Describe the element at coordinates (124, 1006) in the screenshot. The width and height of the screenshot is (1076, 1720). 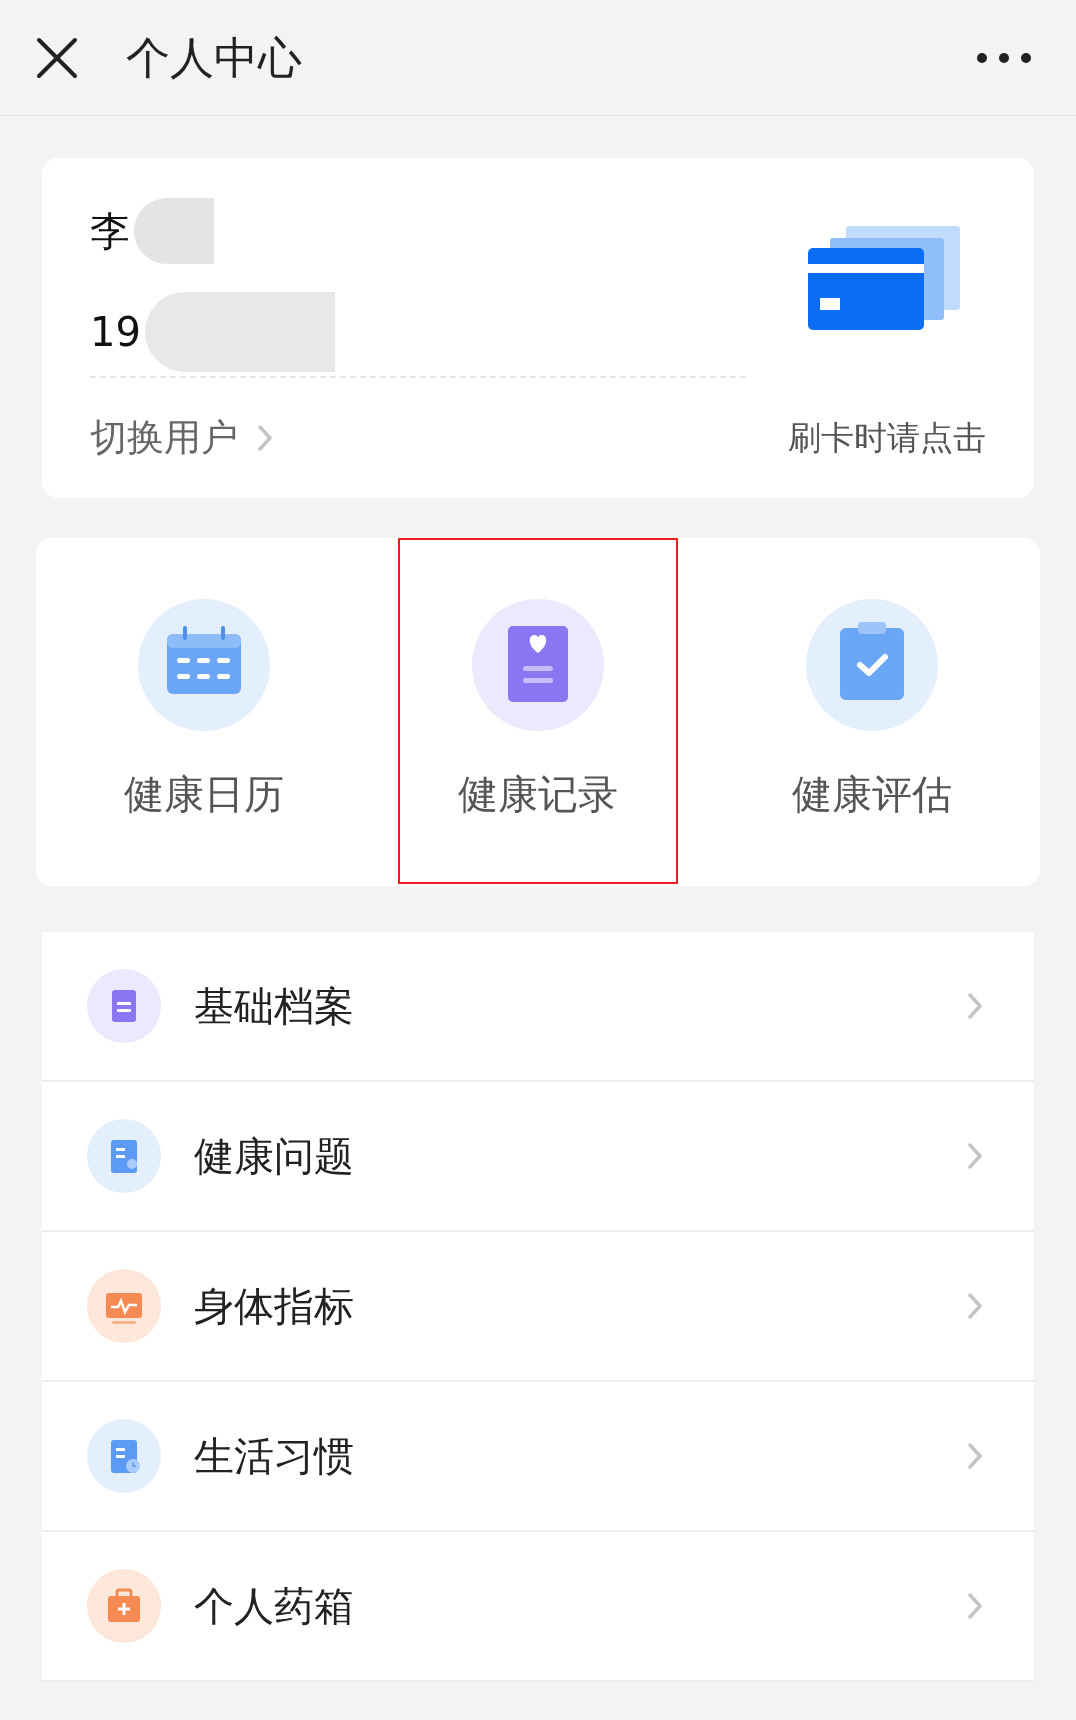
I see `document-icon` at that location.